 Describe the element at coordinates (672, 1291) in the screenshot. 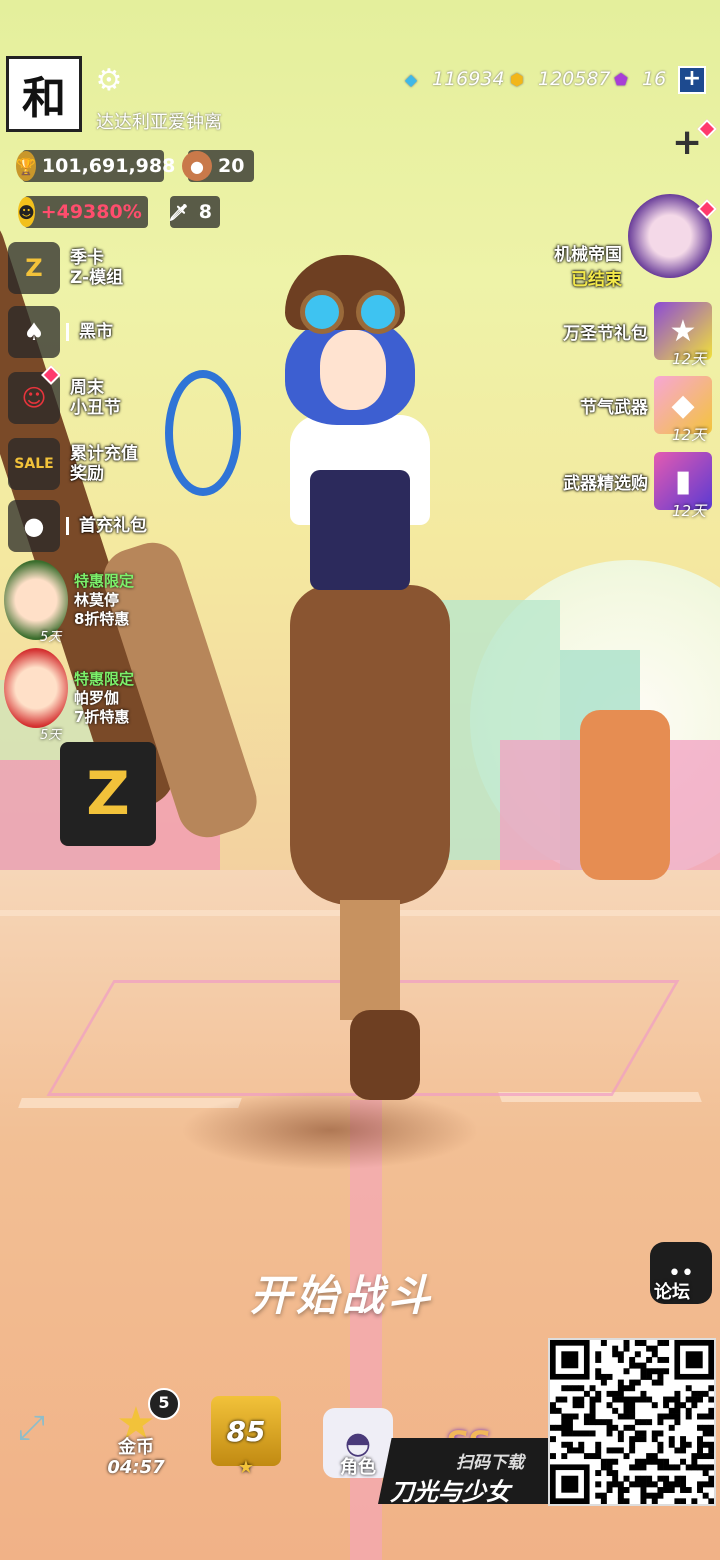

I see `forum-label: 论坛` at that location.